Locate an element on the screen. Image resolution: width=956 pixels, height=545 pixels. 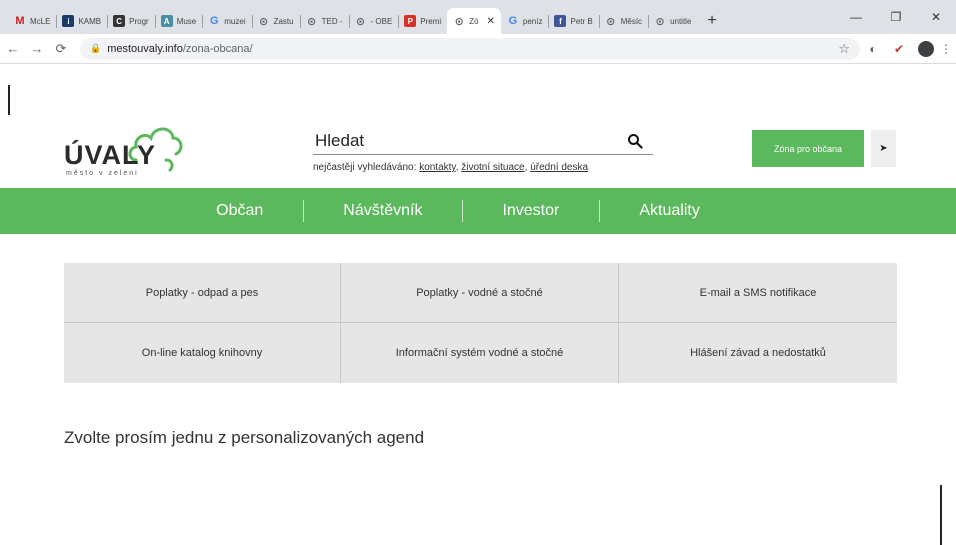
browser-tab: M McLE is located at coordinates (32, 21).